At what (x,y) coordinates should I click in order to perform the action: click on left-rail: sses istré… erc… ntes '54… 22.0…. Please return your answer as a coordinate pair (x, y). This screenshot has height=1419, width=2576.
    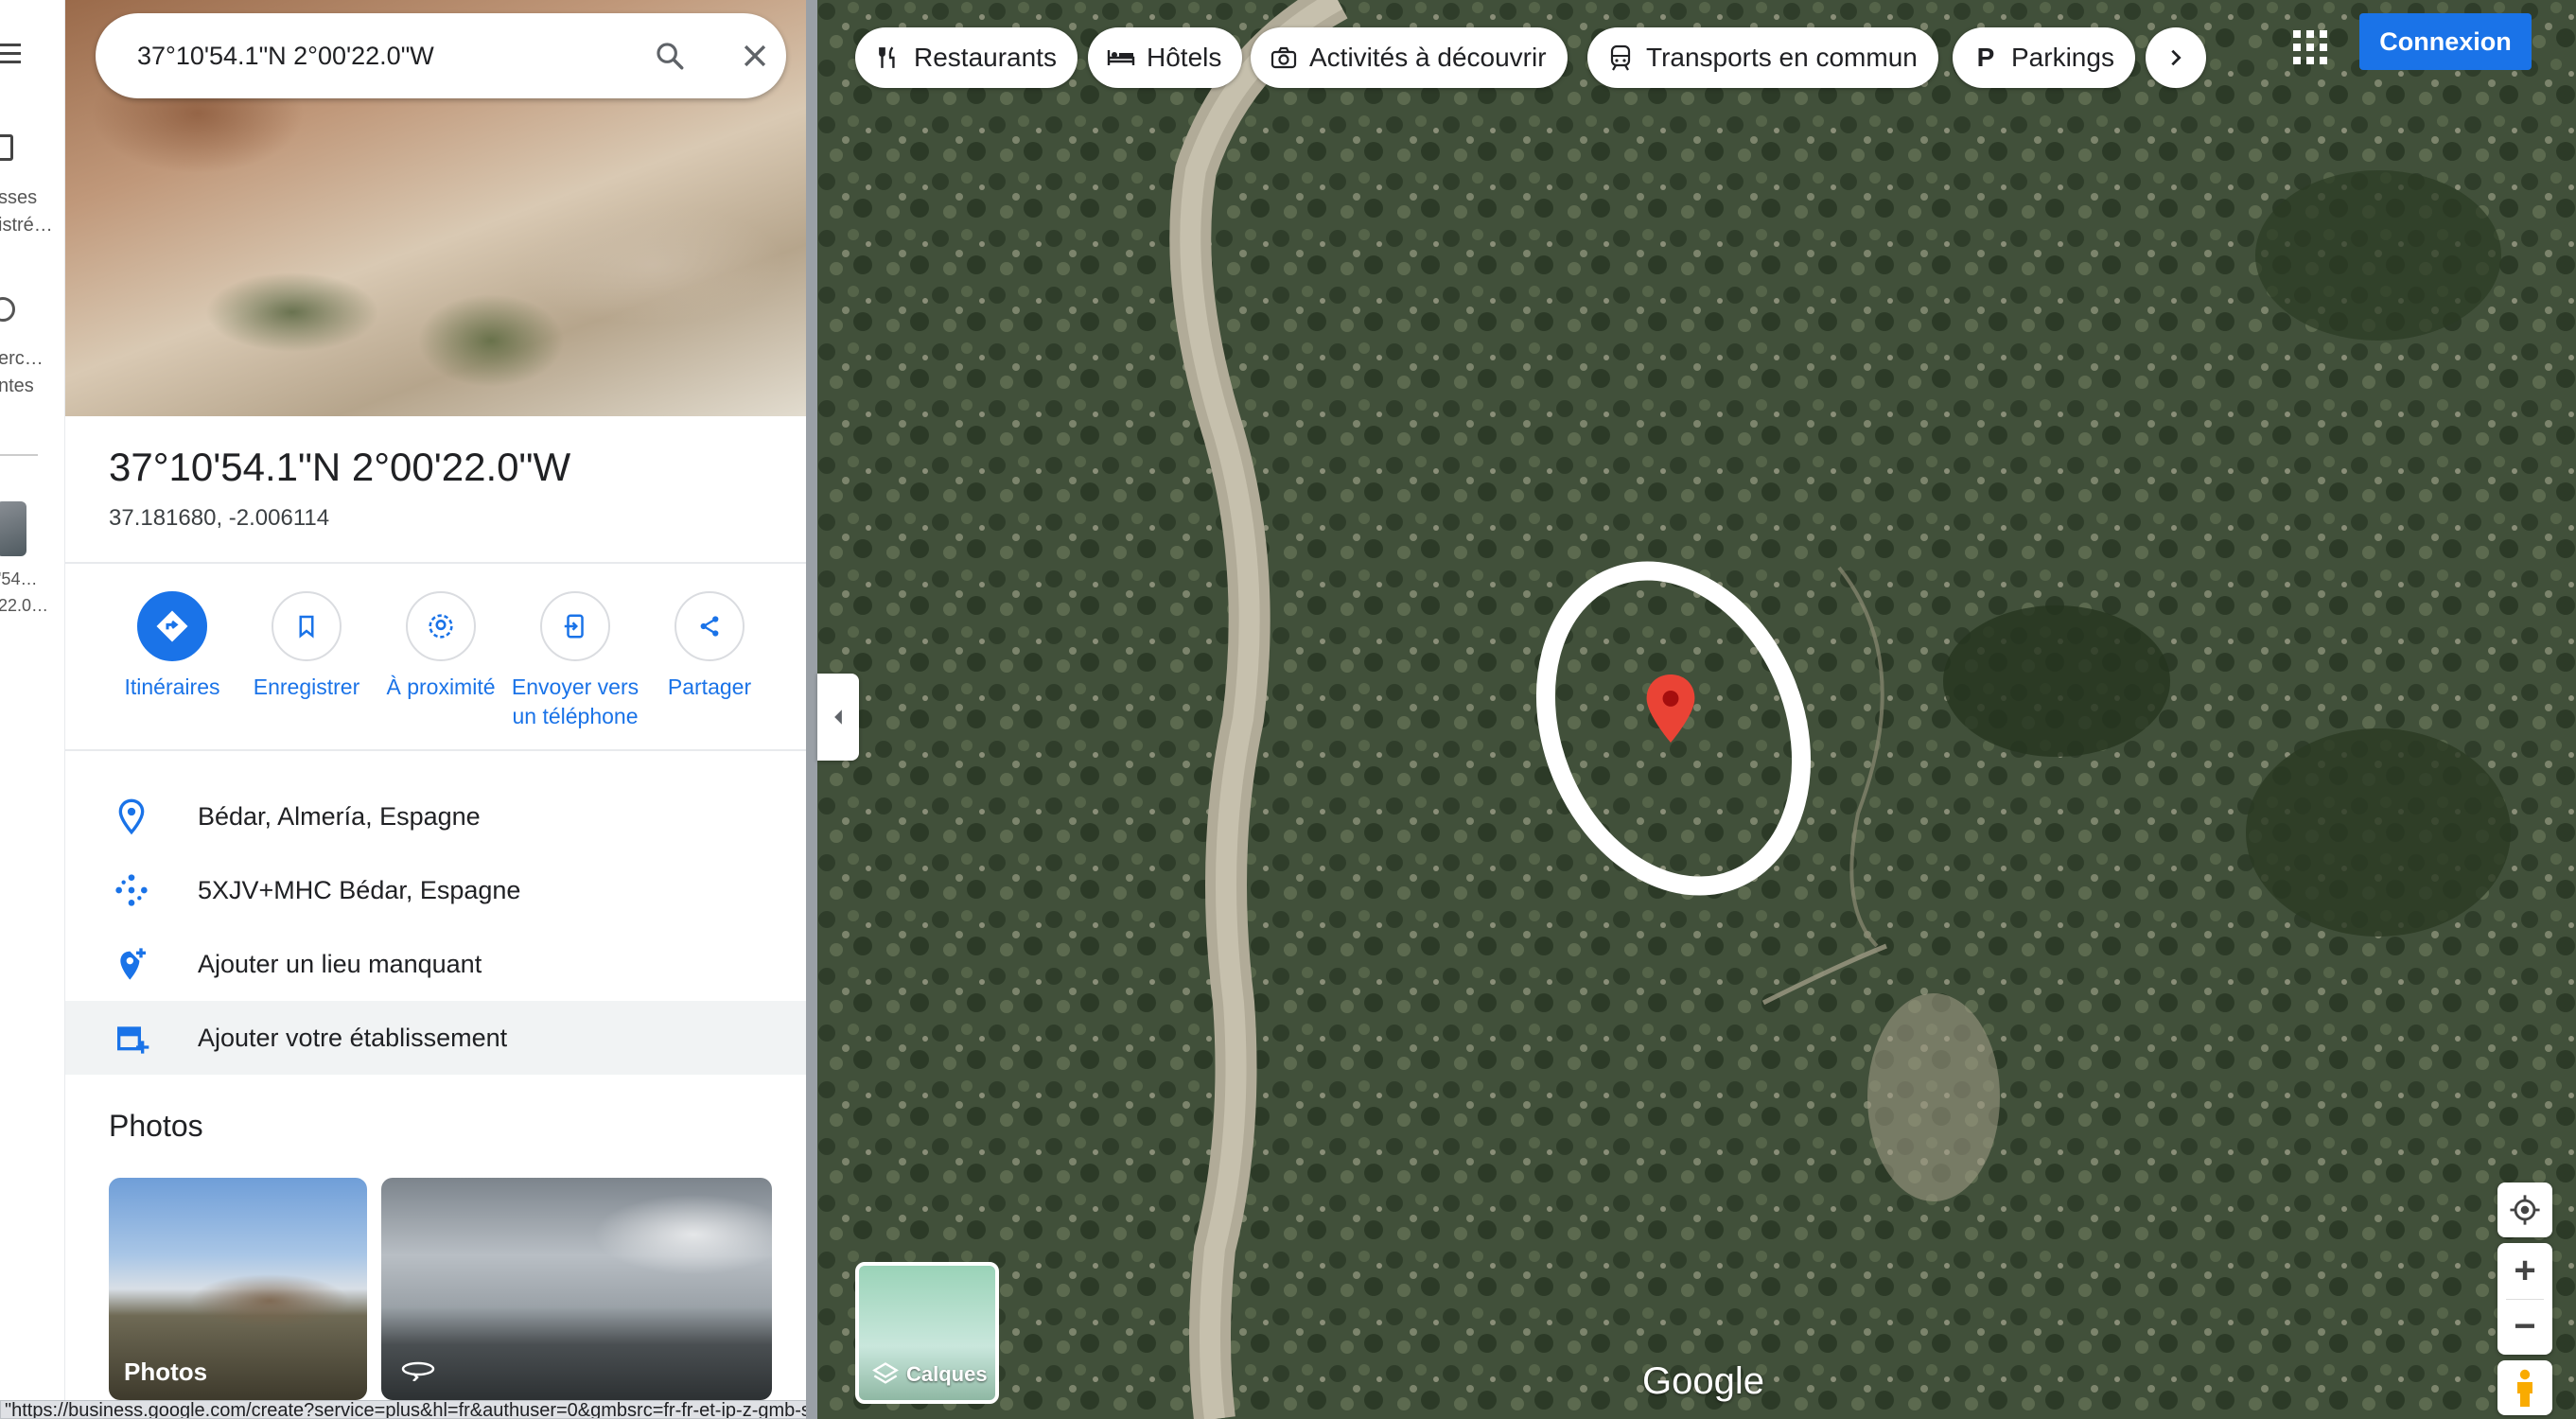
    Looking at the image, I should click on (32, 709).